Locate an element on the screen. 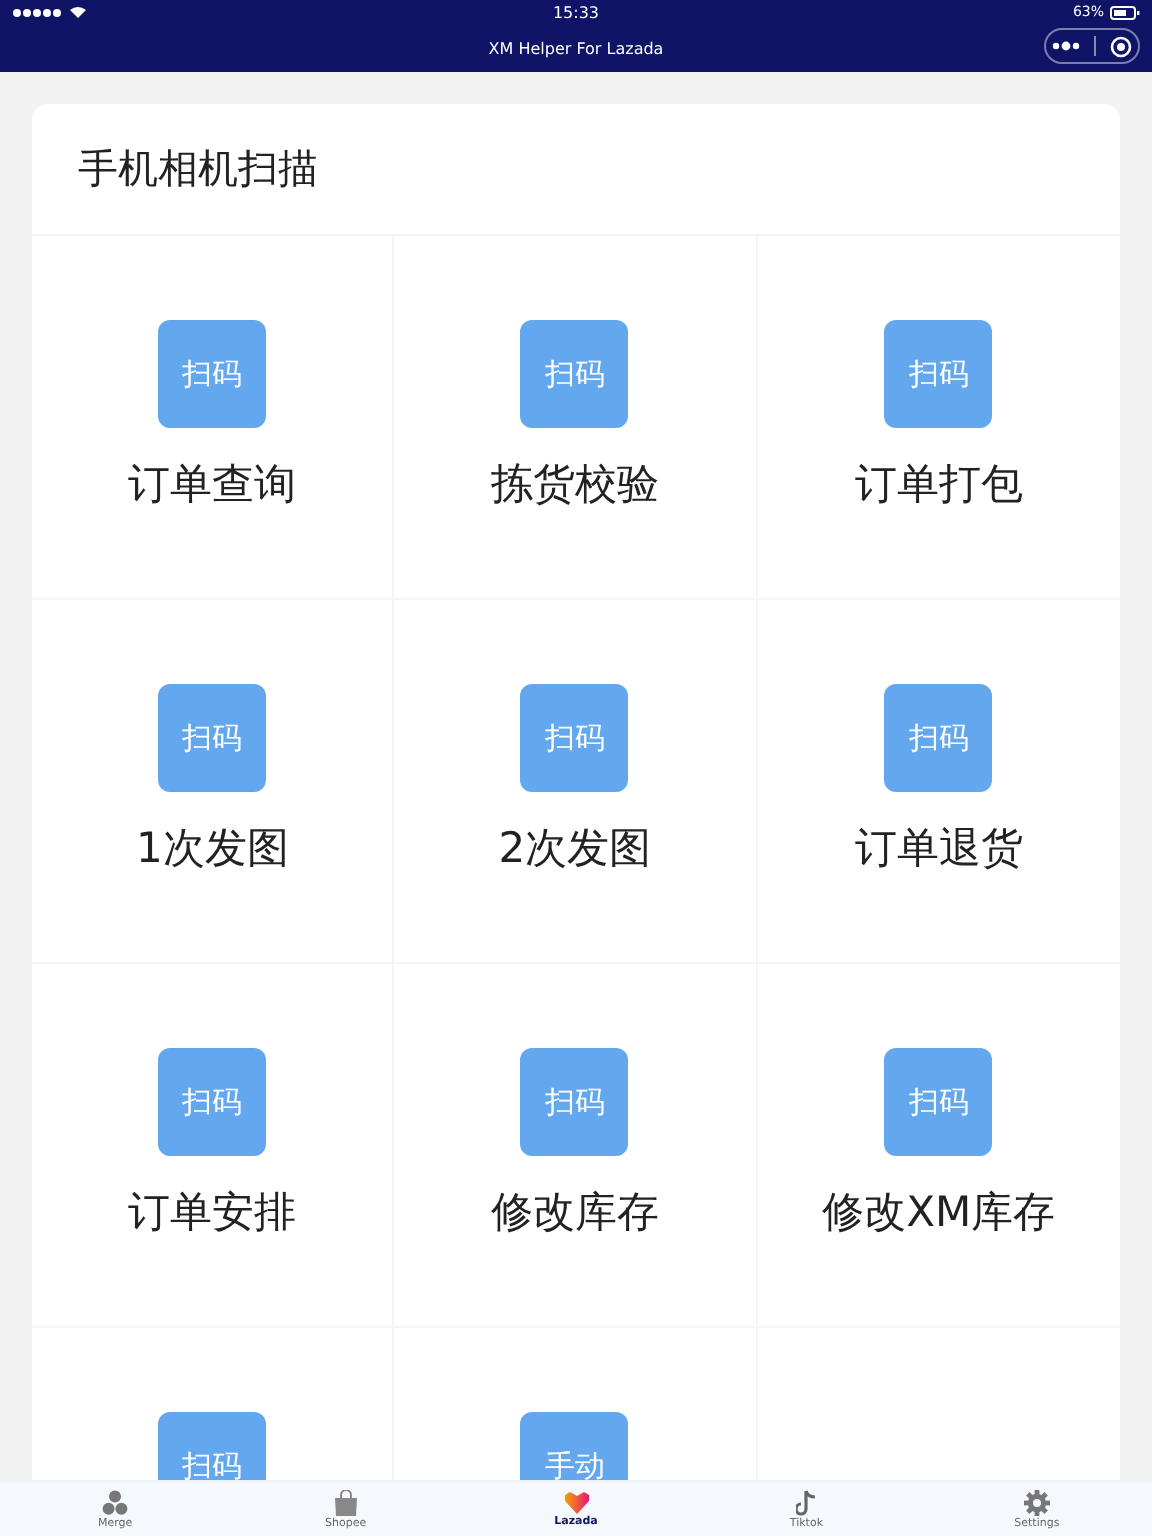 The width and height of the screenshot is (1152, 1536). status-time: 15:33 is located at coordinates (576, 12).